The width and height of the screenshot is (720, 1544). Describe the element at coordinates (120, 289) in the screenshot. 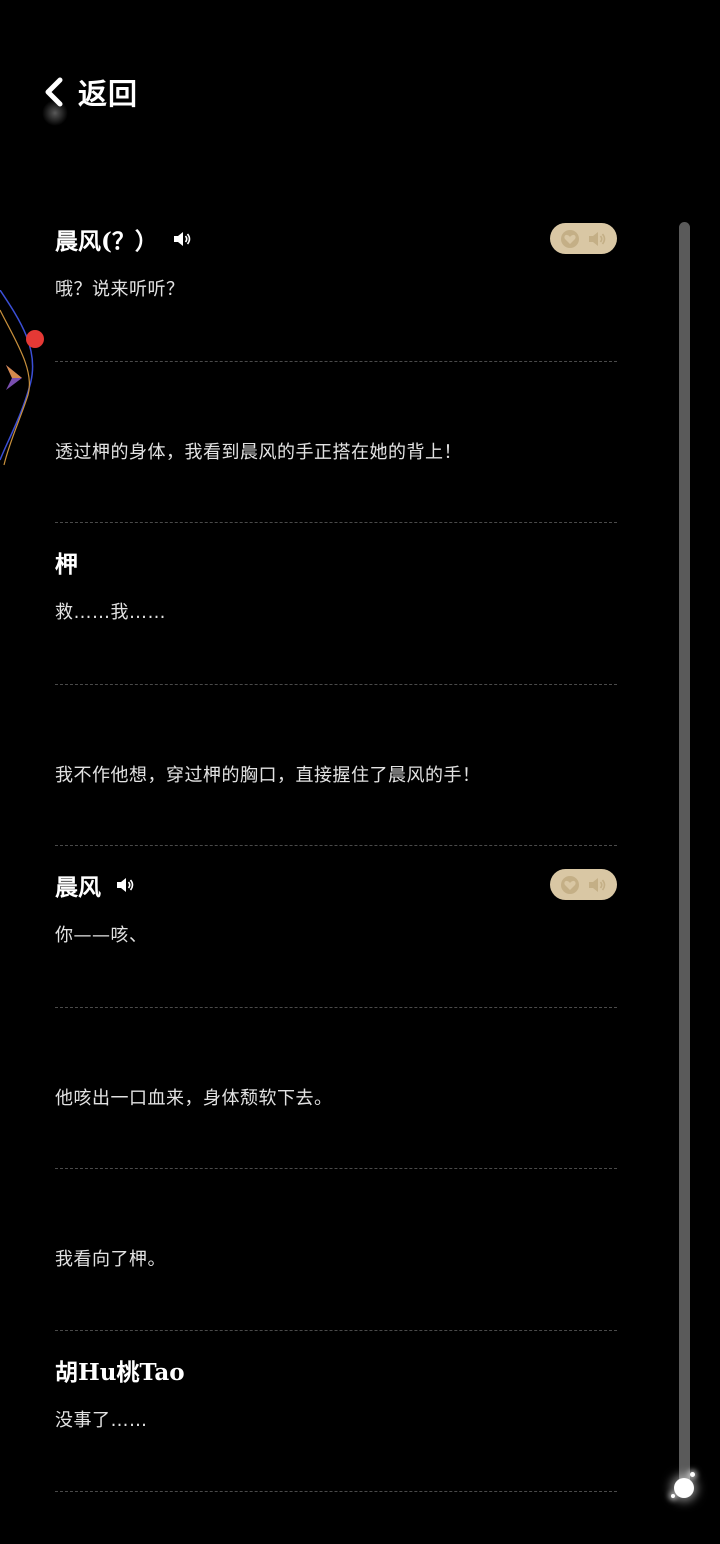

I see `dialogue-text: 哦？说来听听？` at that location.